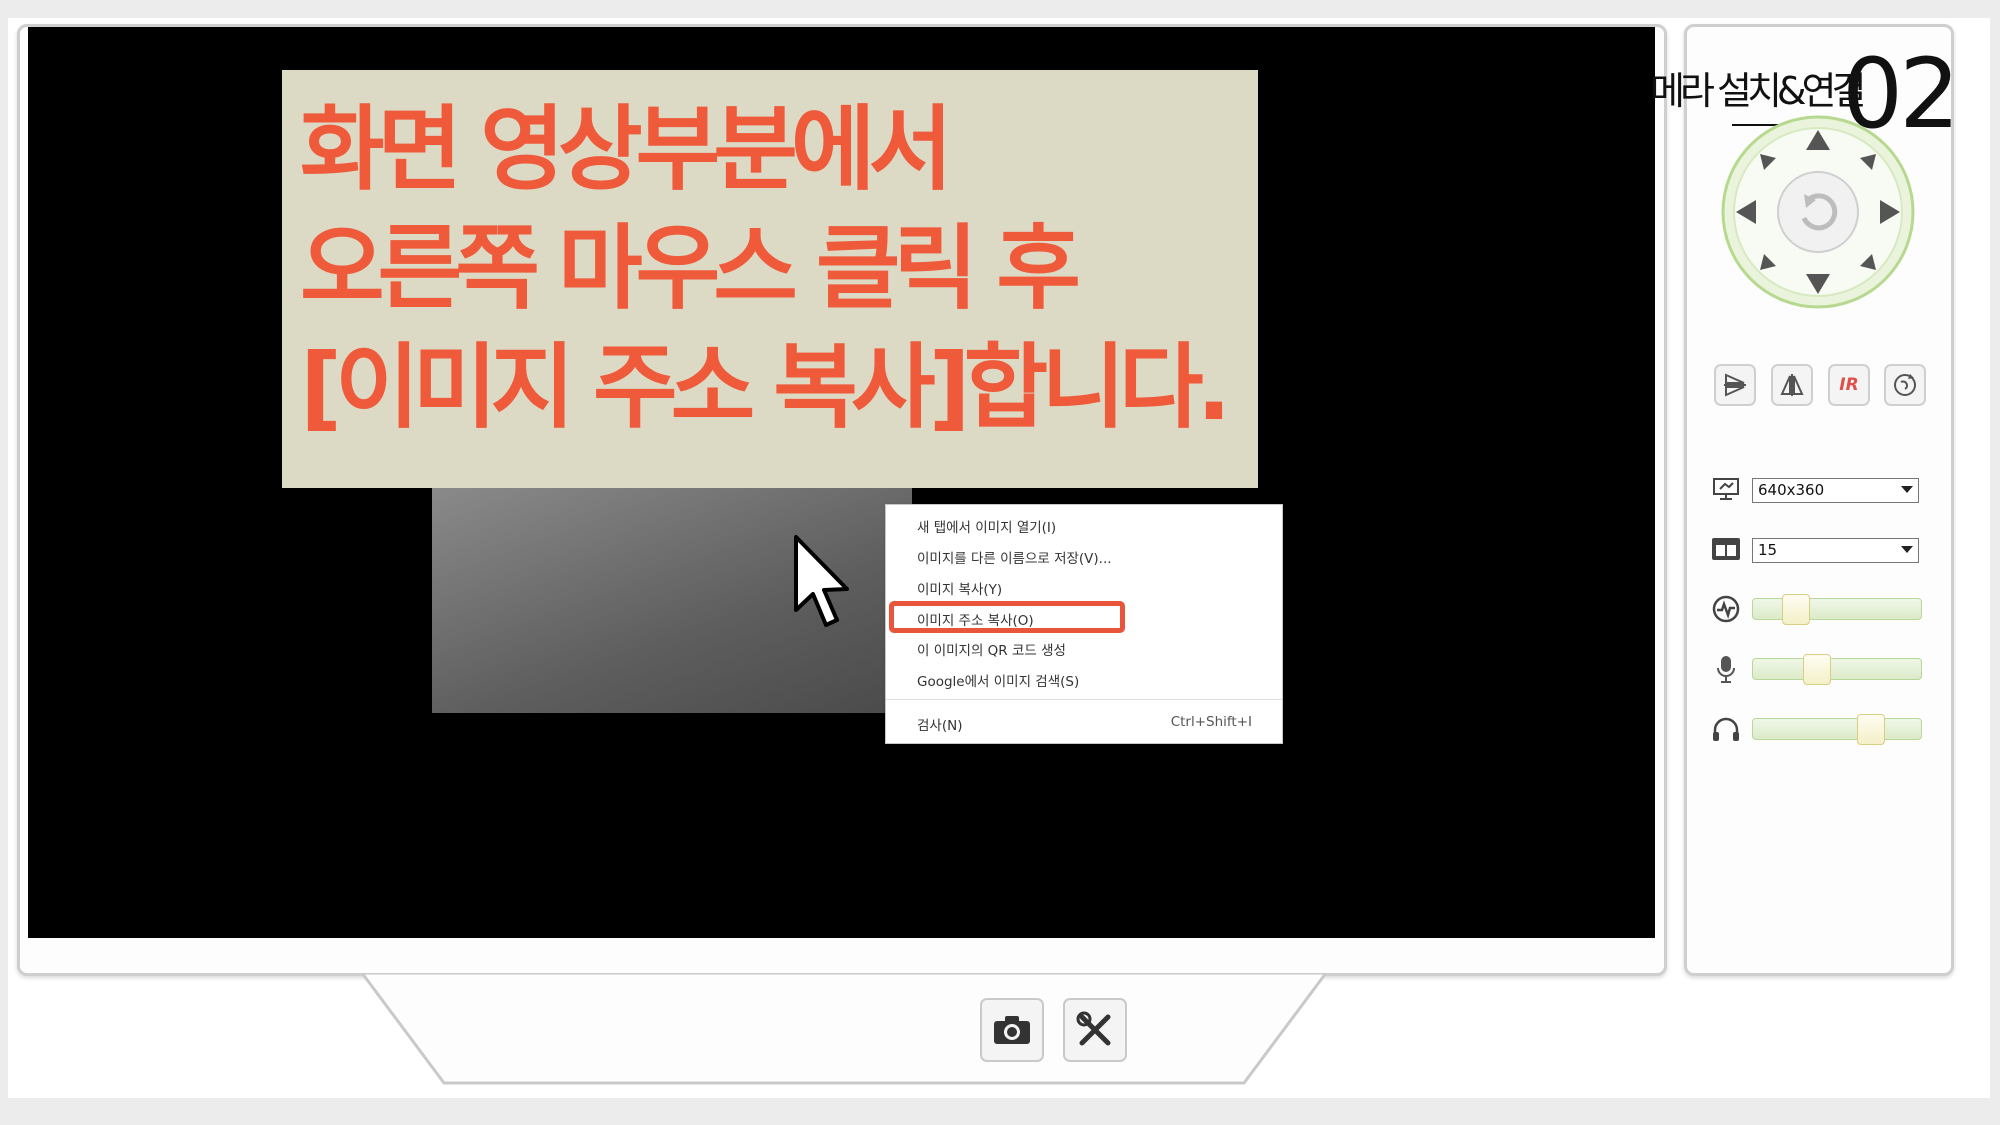 The height and width of the screenshot is (1125, 2000). Describe the element at coordinates (1007, 617) in the screenshot. I see `highlight-box` at that location.